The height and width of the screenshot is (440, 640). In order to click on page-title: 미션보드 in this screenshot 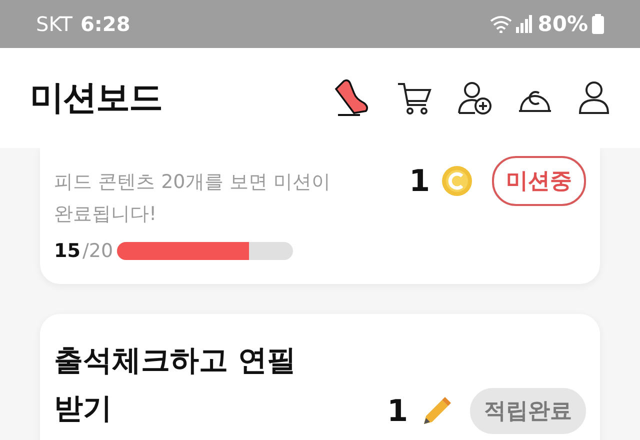, I will do `click(96, 98)`.